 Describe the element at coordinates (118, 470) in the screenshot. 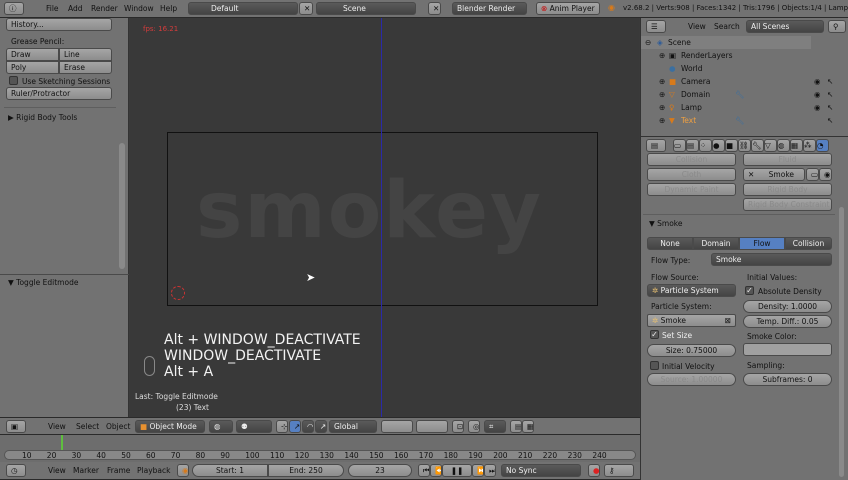

I see `menu-frame: Frame` at that location.